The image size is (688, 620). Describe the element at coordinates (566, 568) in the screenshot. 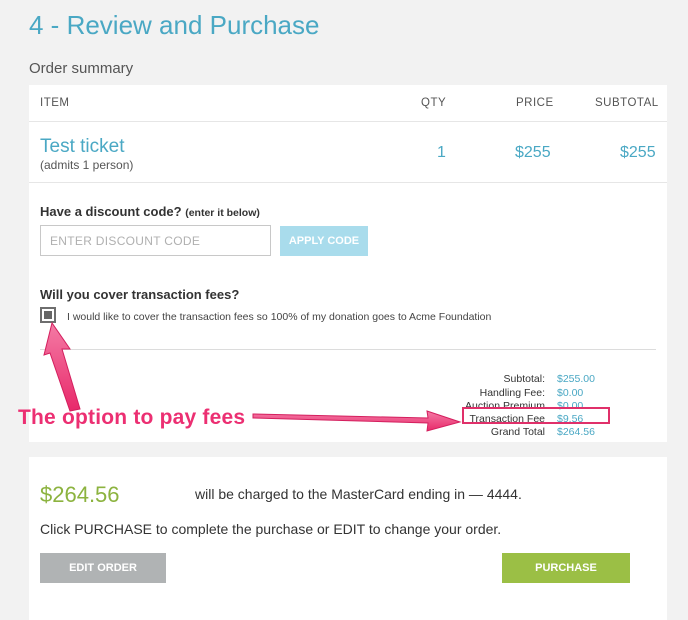

I see `purchase-button: PURCHASE` at that location.